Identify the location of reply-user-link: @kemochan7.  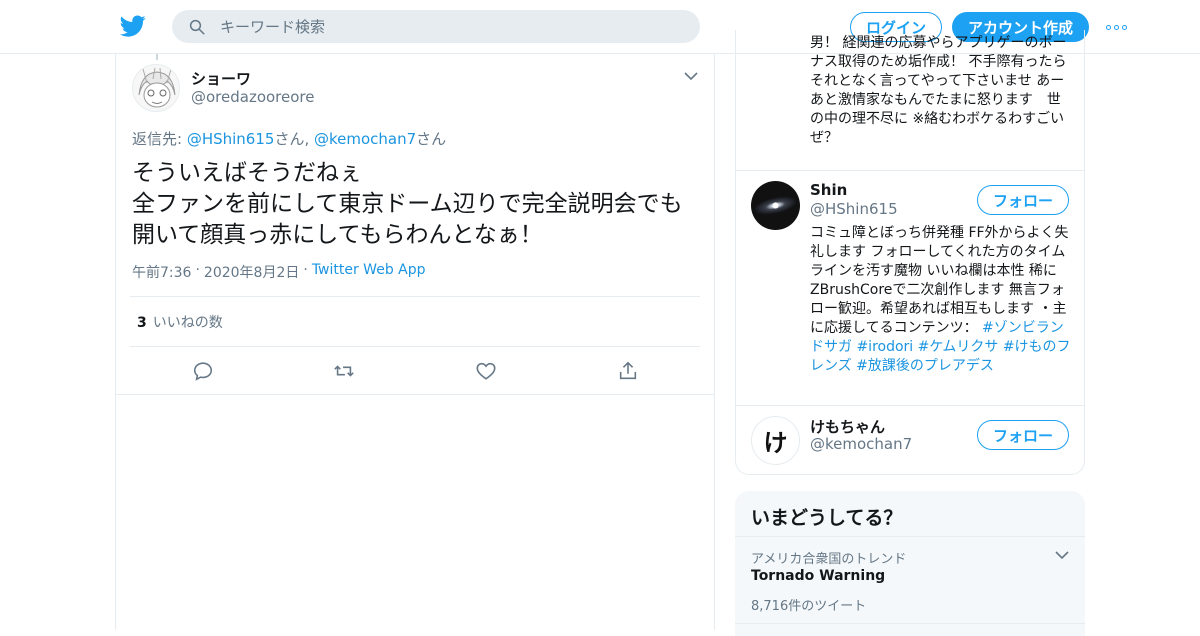
(365, 139).